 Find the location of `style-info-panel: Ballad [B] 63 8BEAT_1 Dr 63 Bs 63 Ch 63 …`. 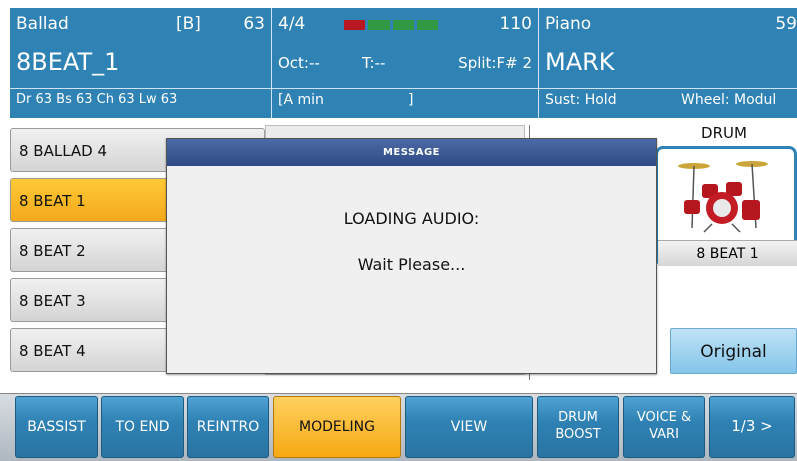

style-info-panel: Ballad [B] 63 8BEAT_1 Dr 63 Bs 63 Ch 63 … is located at coordinates (141, 63).